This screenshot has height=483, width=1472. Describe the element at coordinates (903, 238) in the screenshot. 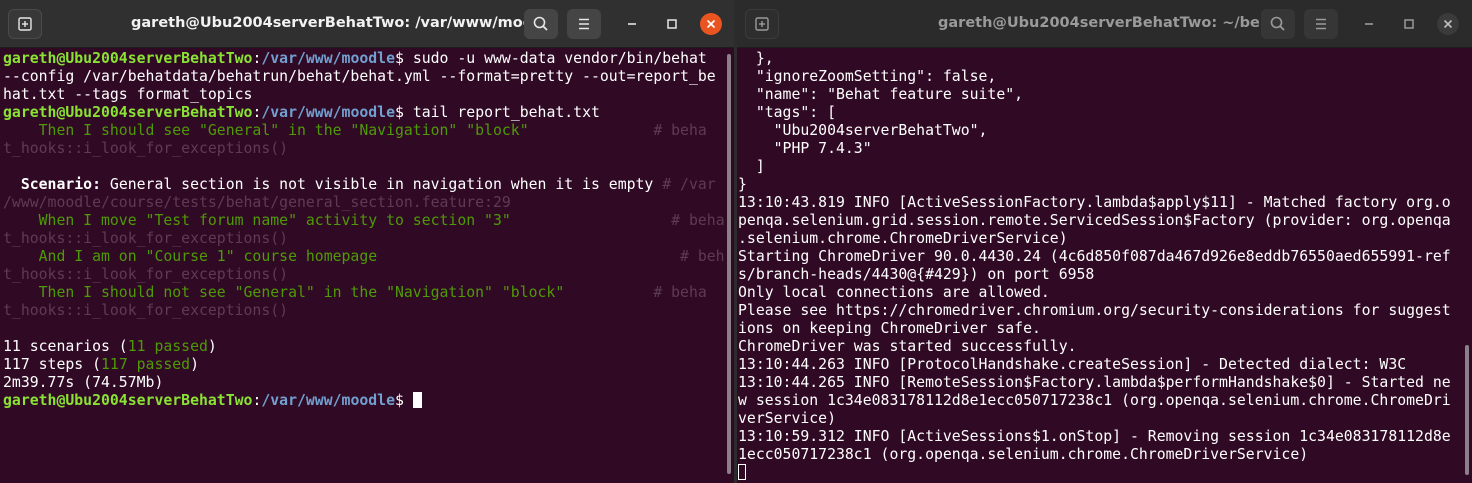

I see `output-line: .selenium.chrome.ChromeDriverService)` at that location.